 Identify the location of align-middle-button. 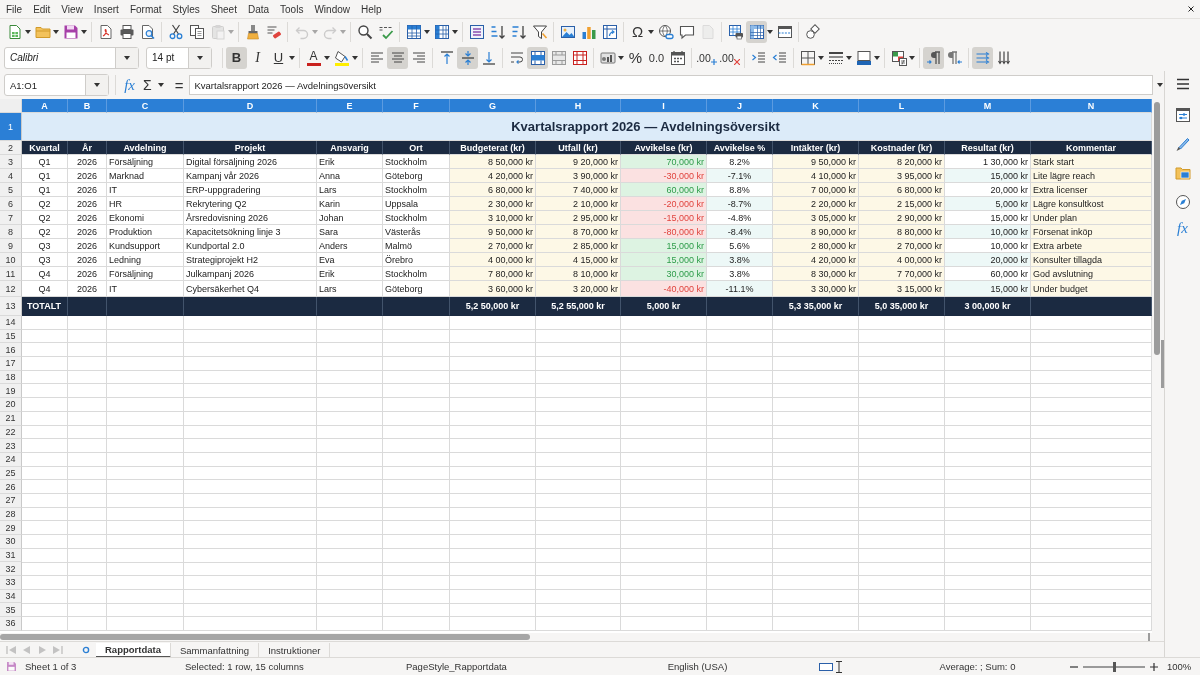
(467, 57).